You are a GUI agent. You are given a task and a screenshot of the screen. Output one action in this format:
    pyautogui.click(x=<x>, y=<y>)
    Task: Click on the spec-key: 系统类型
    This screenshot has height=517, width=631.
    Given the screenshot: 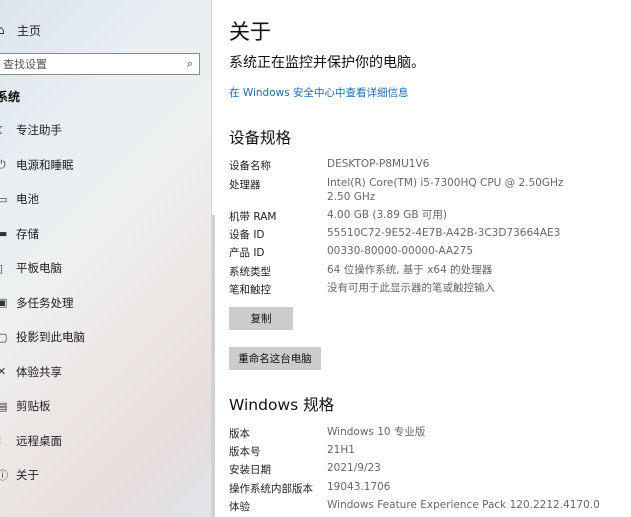 What is the action you would take?
    pyautogui.click(x=250, y=272)
    